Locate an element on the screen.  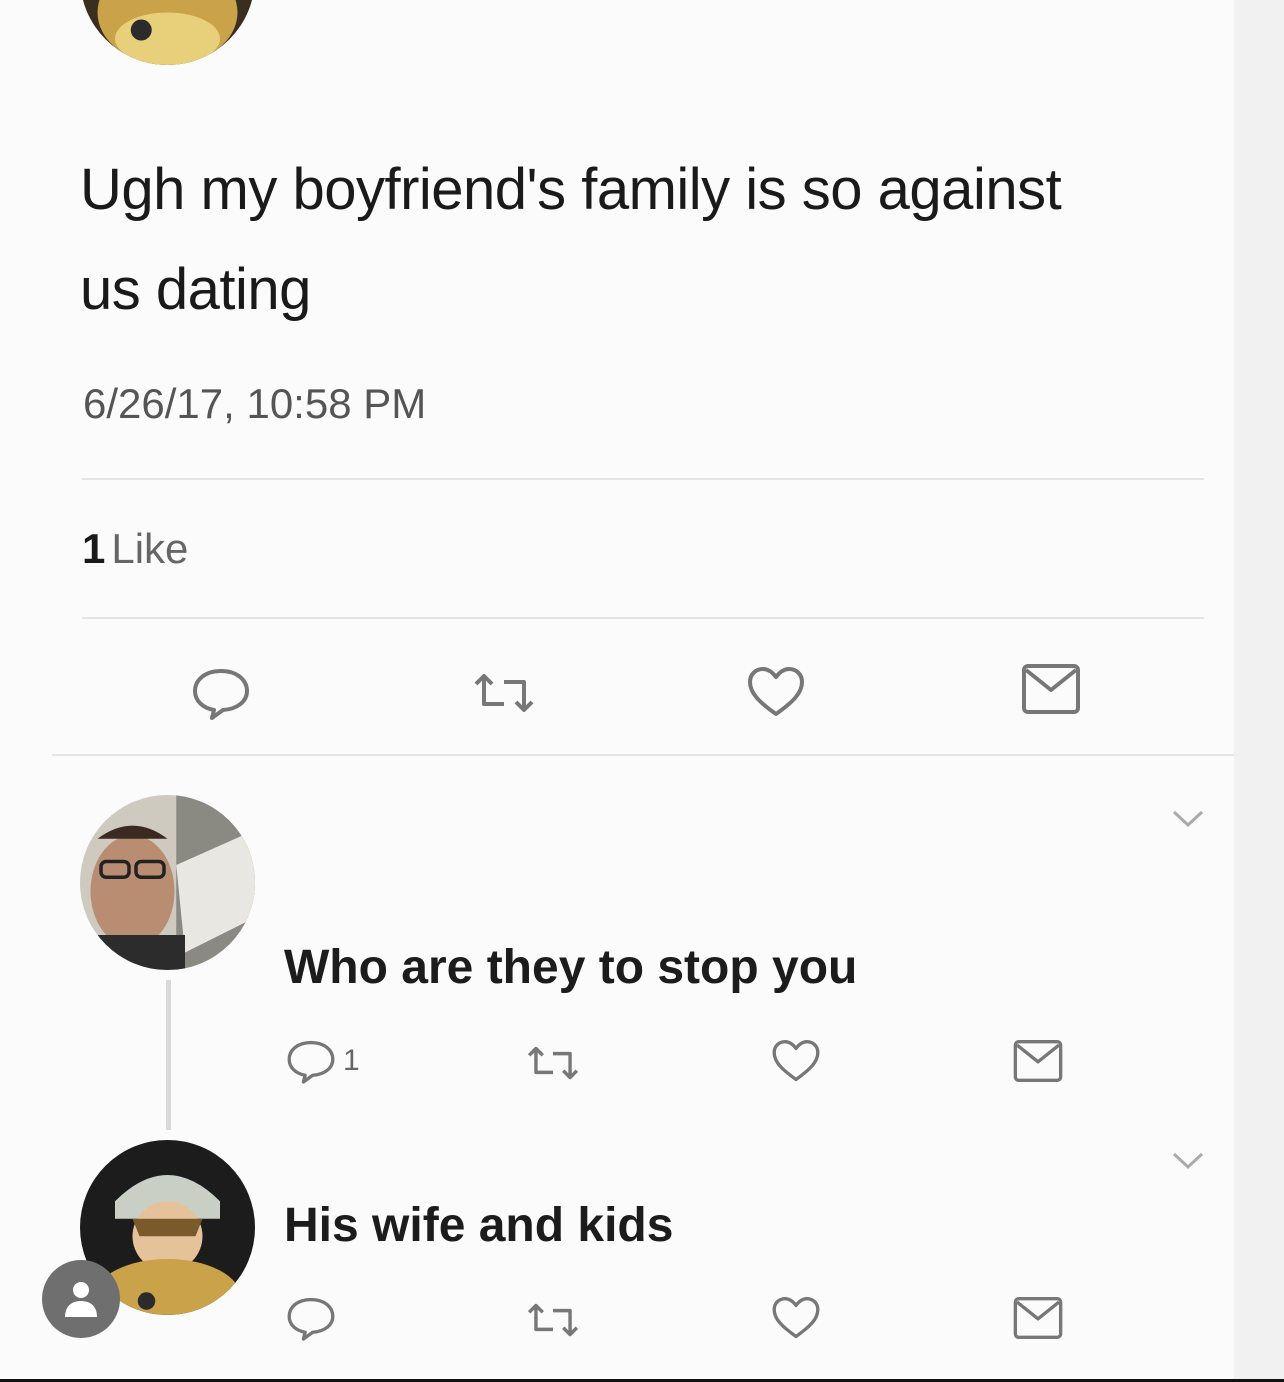
right-edge is located at coordinates (1259, 691).